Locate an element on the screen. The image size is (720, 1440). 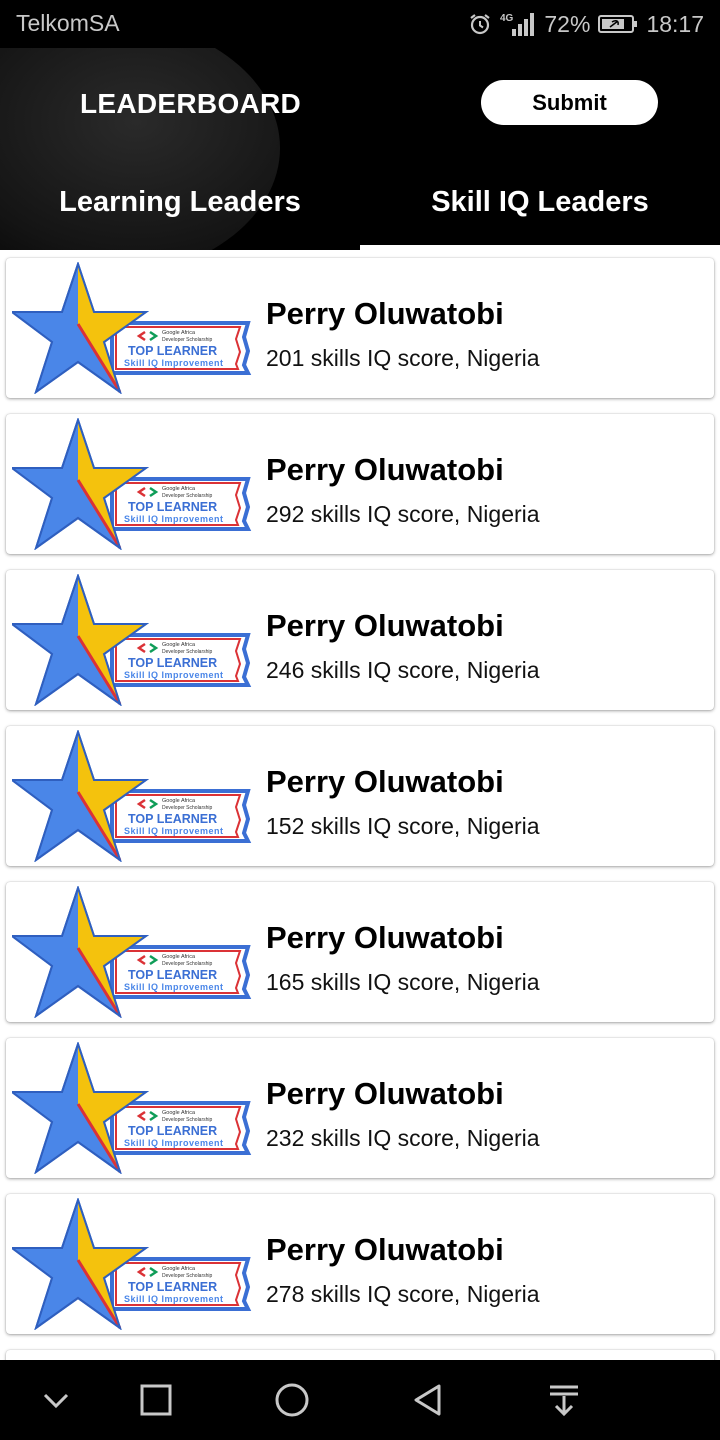
page-title: LEADERBOARD is located at coordinates (191, 103).